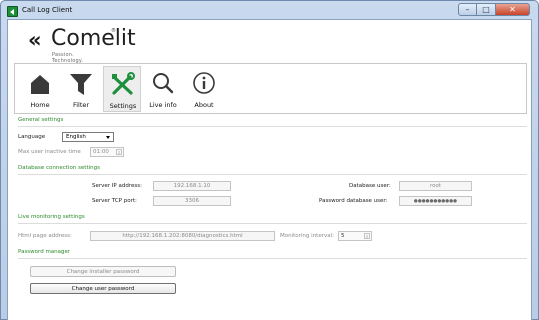 The height and width of the screenshot is (320, 539). I want to click on minimize-button: –, so click(467, 9).